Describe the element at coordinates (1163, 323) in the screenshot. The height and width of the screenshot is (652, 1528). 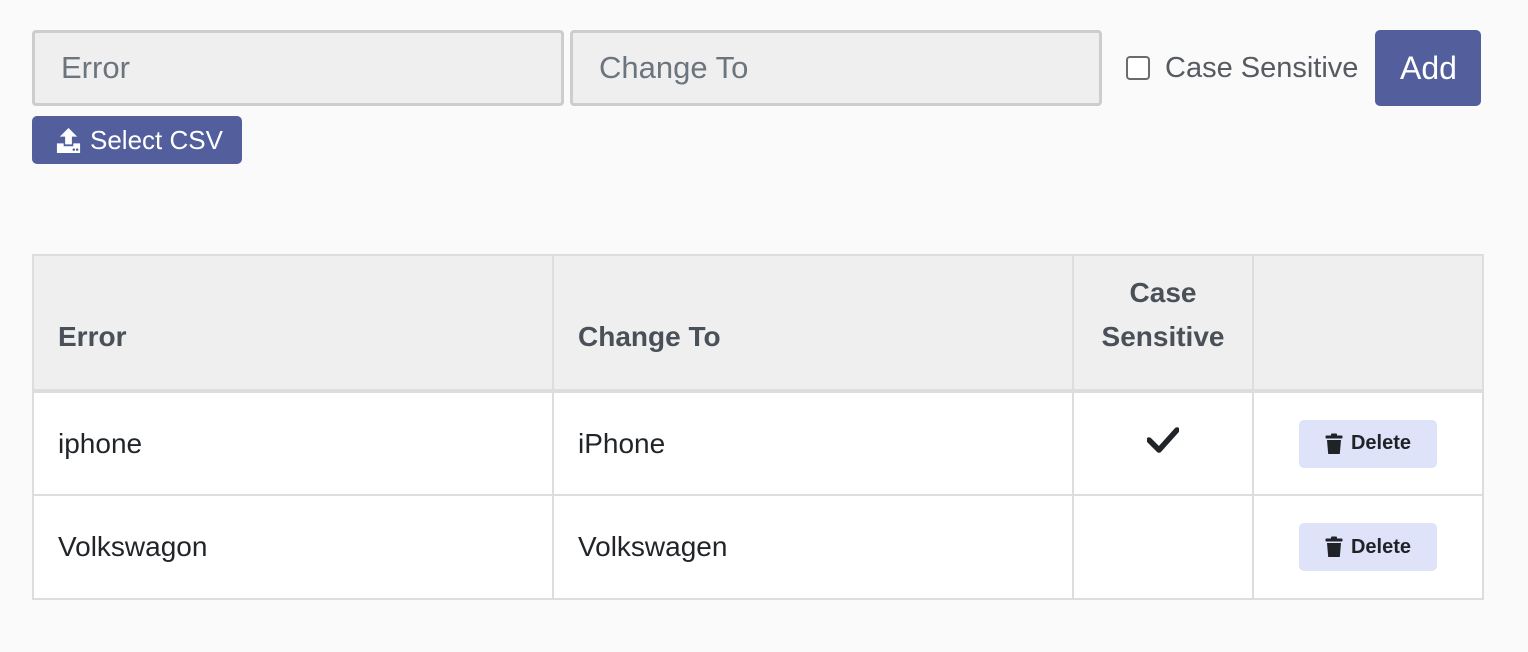
I see `header-case-sensitive: Case Sensitive` at that location.